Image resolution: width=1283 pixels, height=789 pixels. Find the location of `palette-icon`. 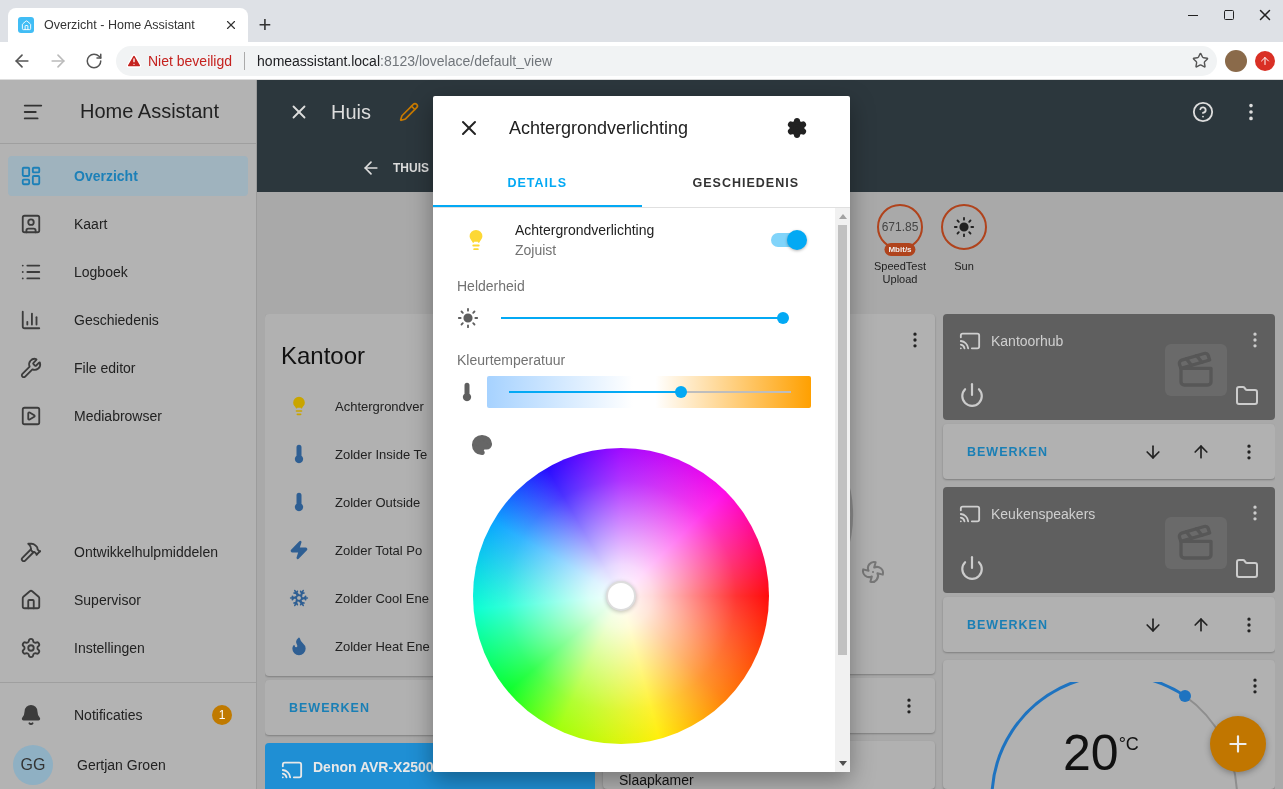

palette-icon is located at coordinates (482, 445).